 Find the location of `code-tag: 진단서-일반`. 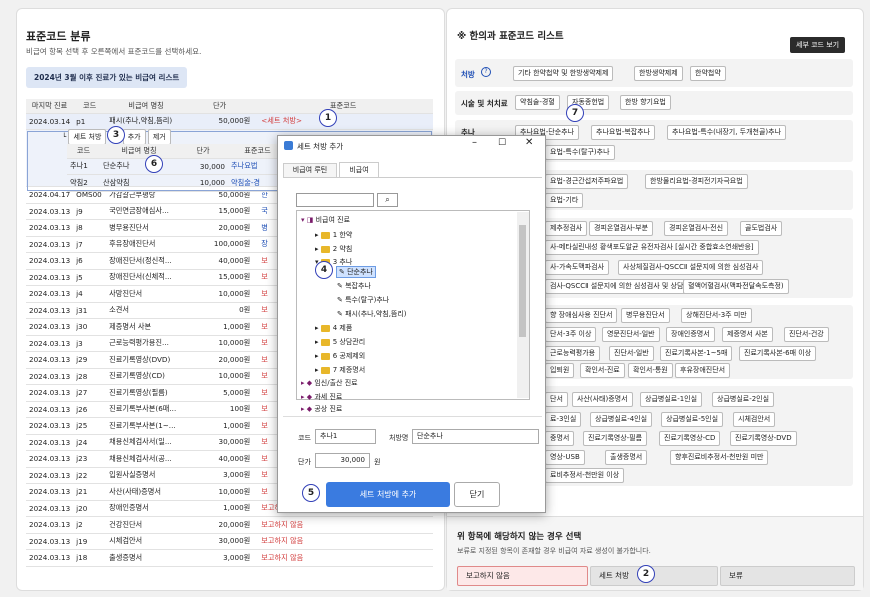

code-tag: 진단서-일반 is located at coordinates (631, 353).